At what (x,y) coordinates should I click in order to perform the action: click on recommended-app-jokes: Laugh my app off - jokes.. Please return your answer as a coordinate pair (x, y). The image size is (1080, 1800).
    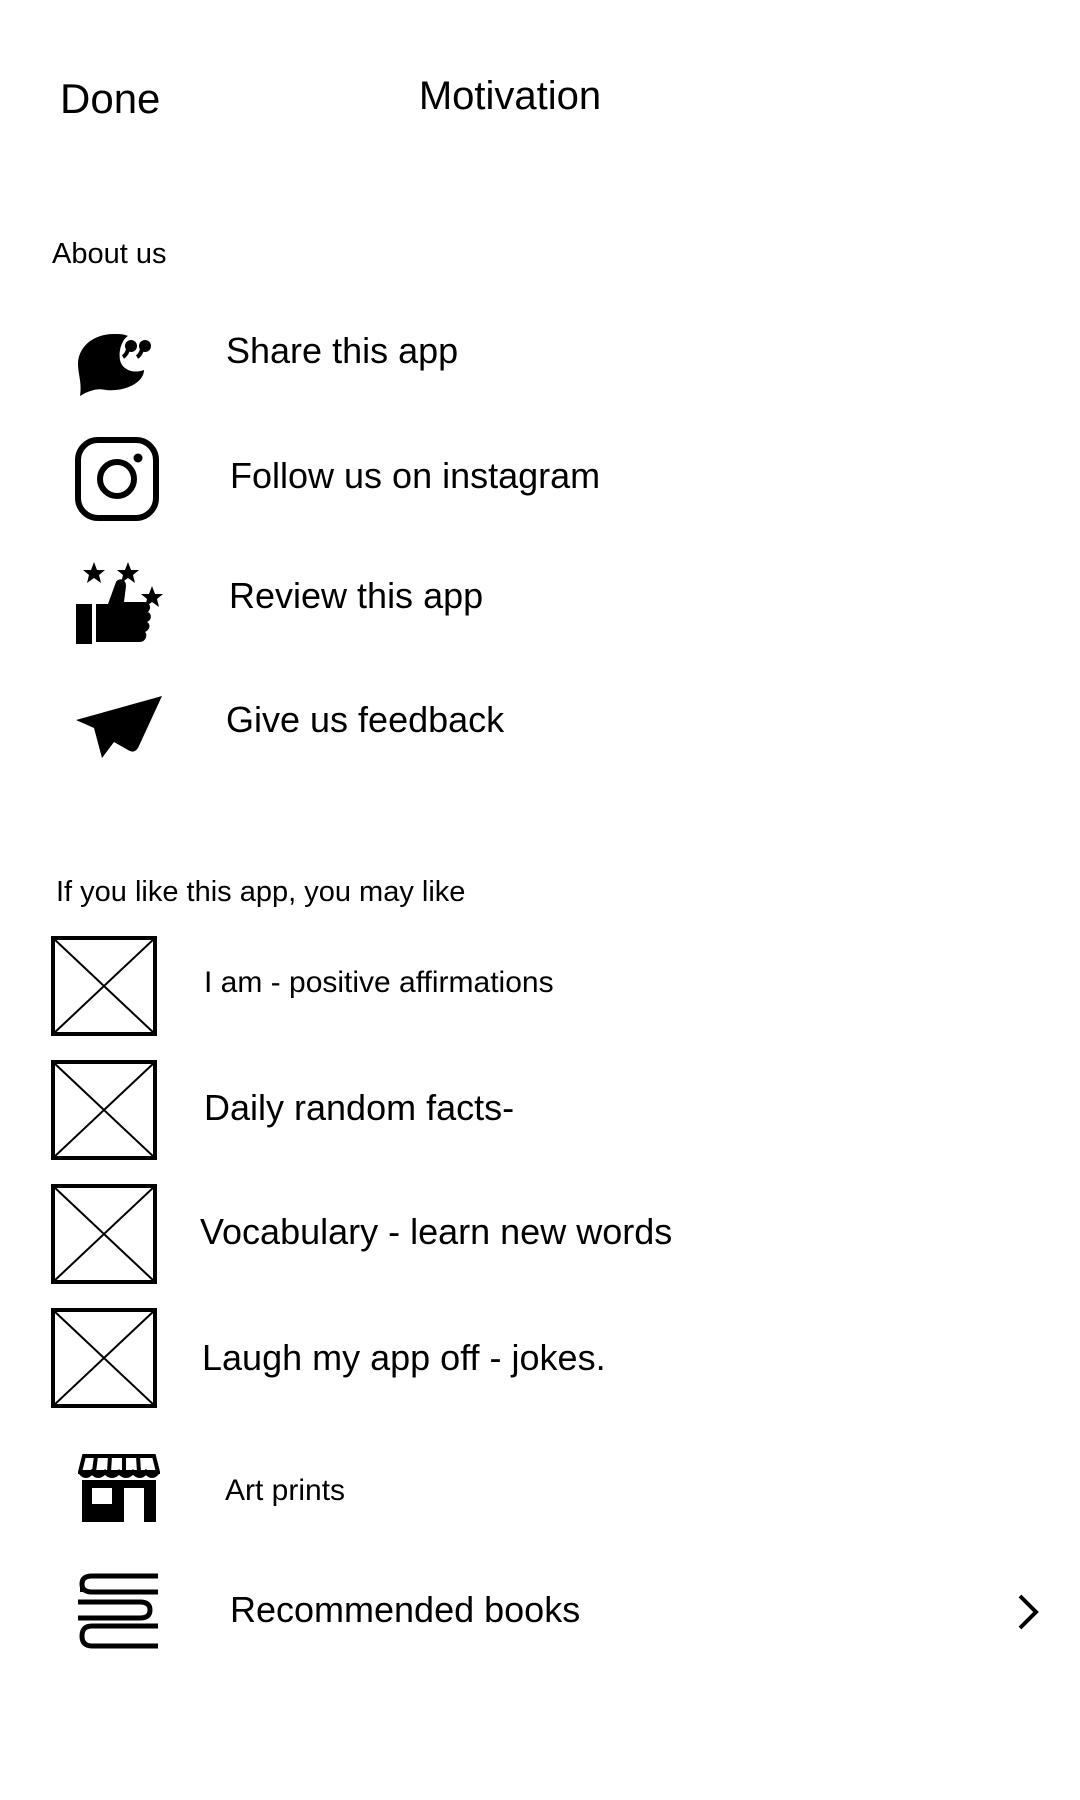
    Looking at the image, I should click on (540, 1358).